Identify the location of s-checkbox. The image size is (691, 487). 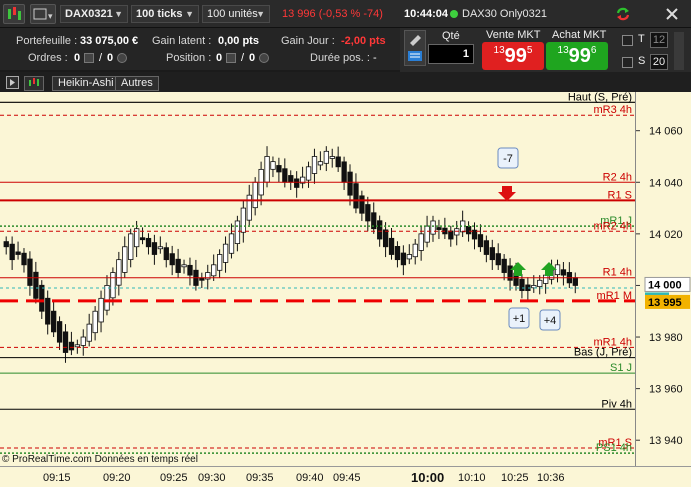
(627, 62).